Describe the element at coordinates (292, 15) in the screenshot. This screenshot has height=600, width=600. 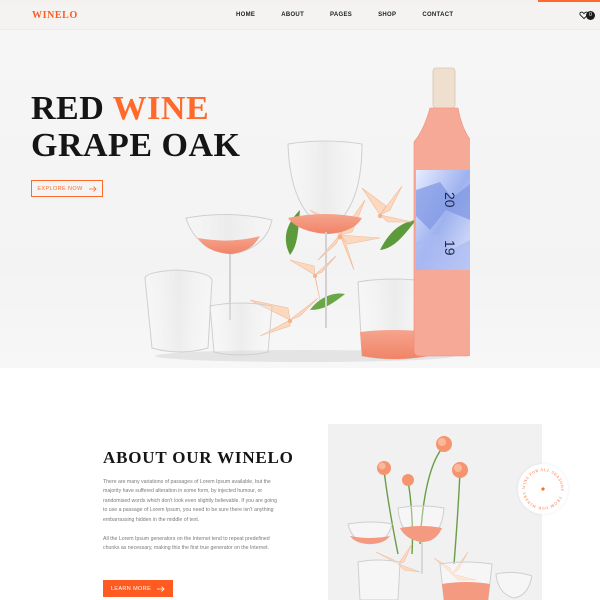
I see `nav-item-about: ABOUT` at that location.